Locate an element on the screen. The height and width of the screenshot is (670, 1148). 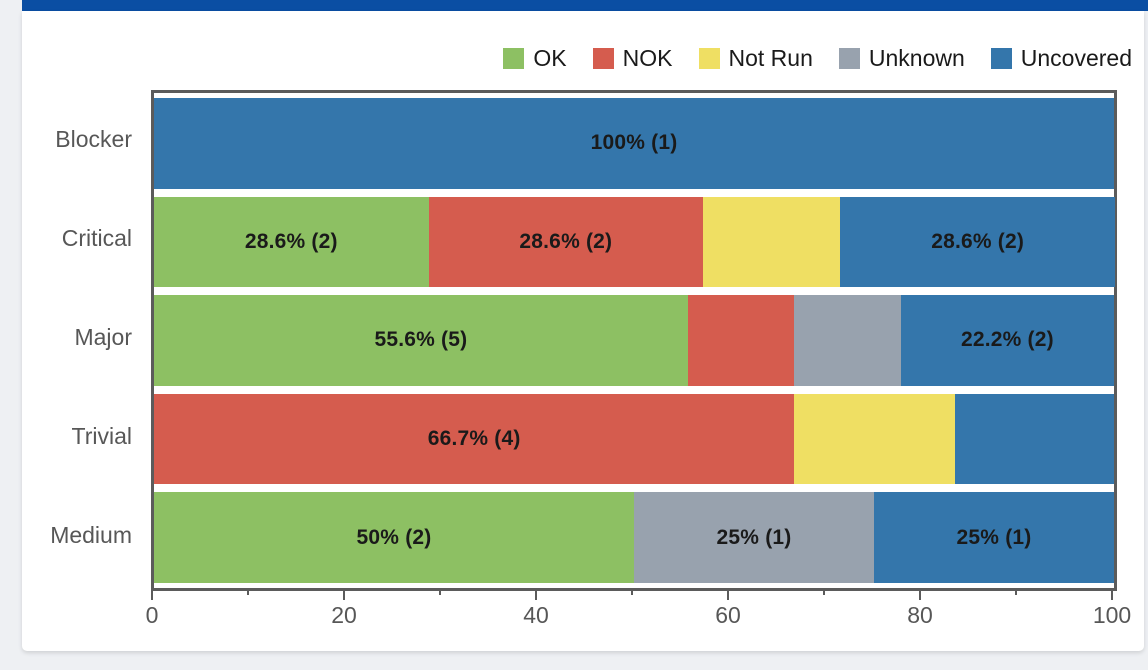
bar-segment-label: 55.6% (5) is located at coordinates (421, 340).